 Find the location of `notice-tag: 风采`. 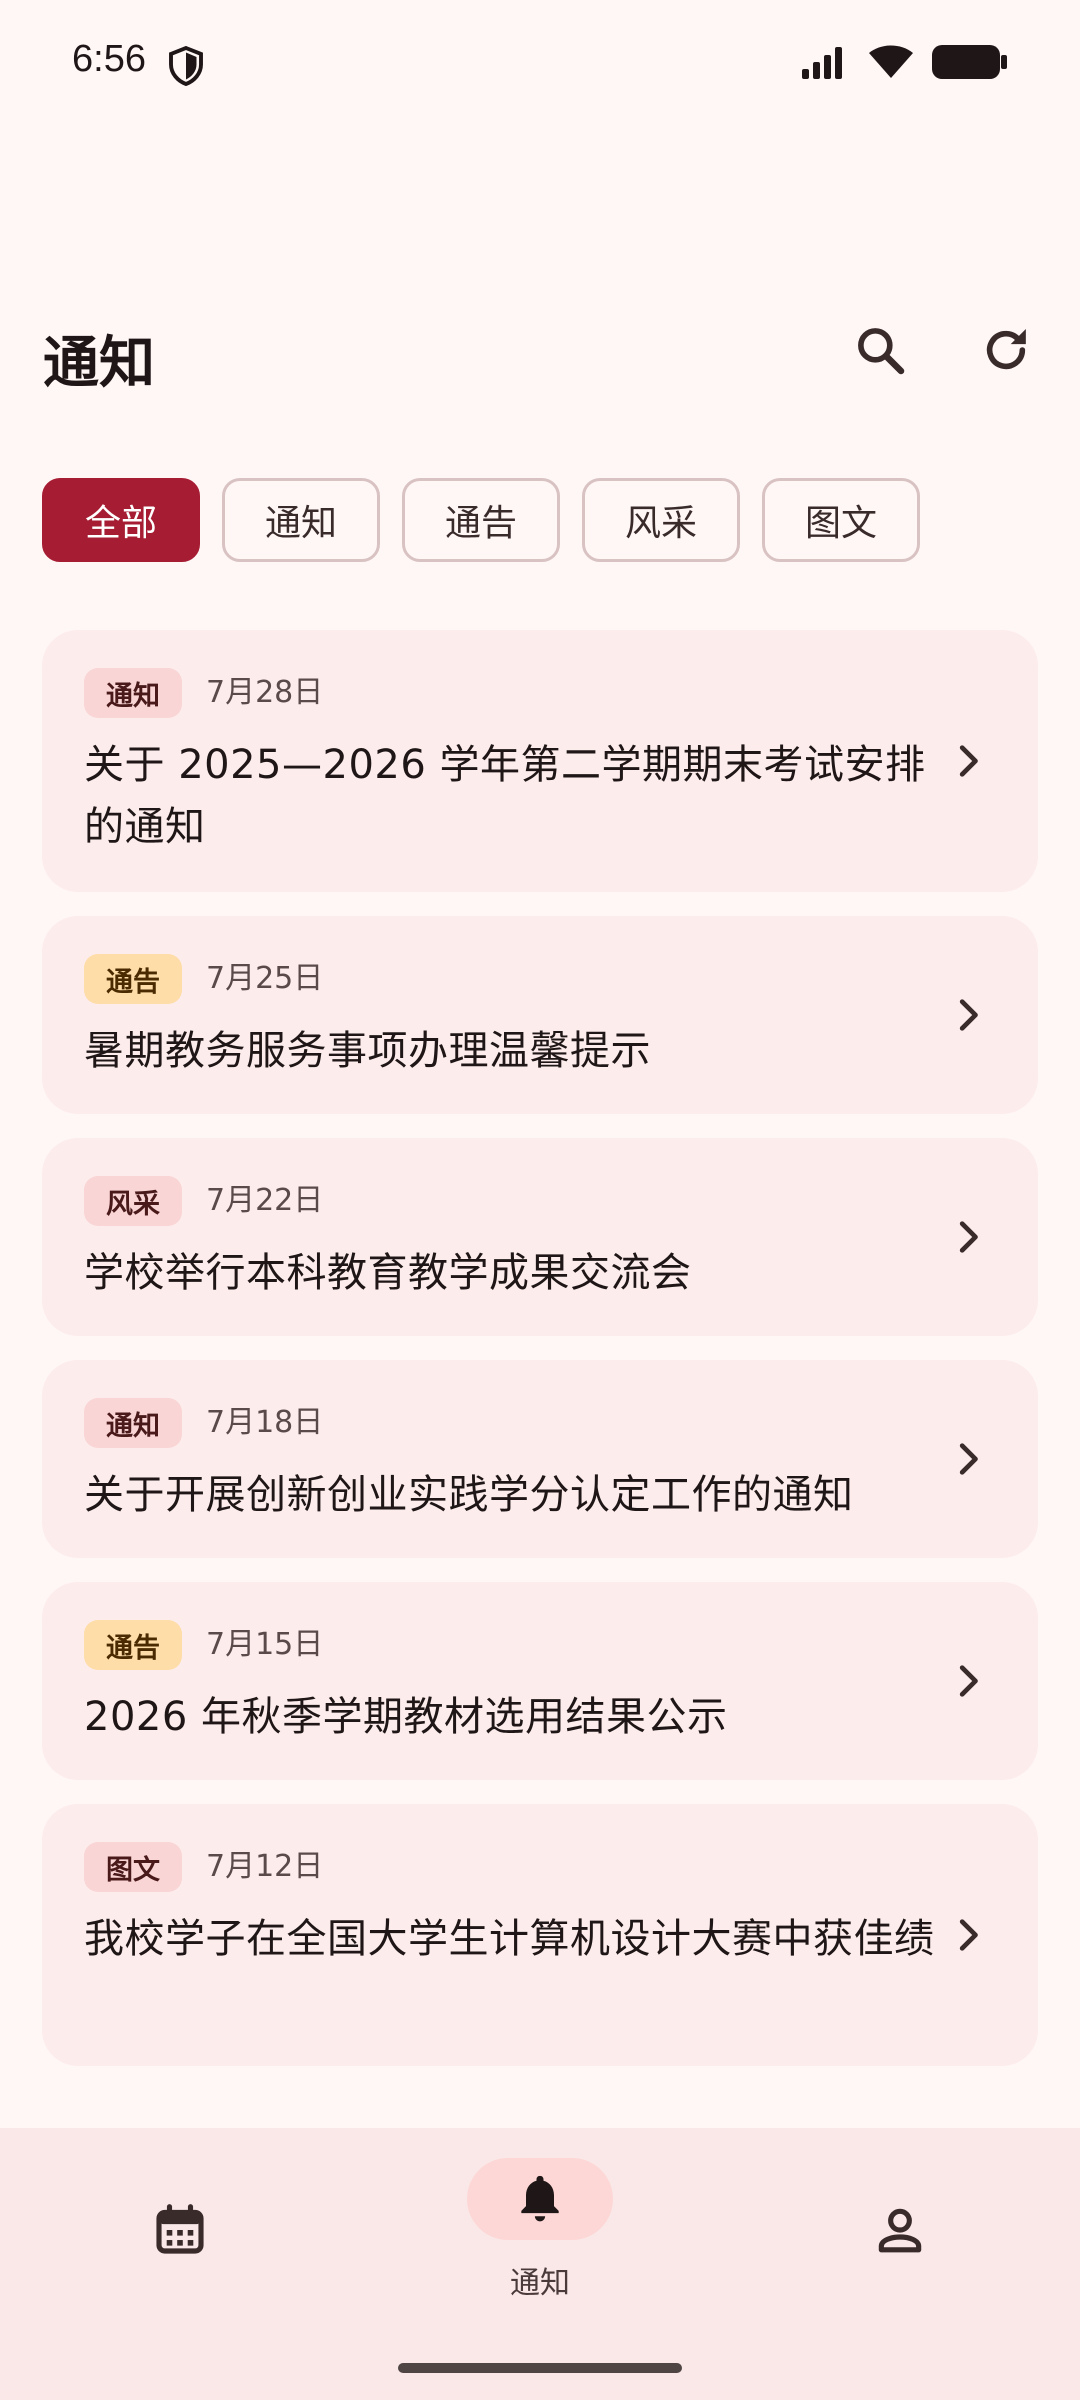

notice-tag: 风采 is located at coordinates (133, 1201).